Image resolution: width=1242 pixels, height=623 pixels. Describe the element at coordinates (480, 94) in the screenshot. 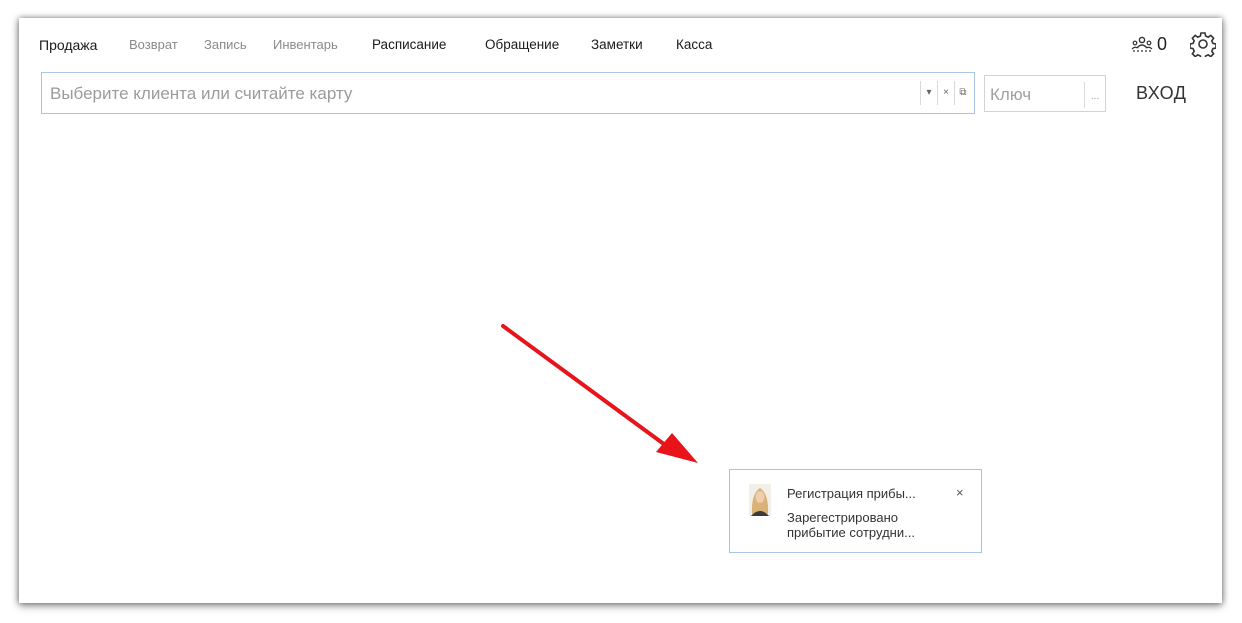

I see `client-search-input` at that location.